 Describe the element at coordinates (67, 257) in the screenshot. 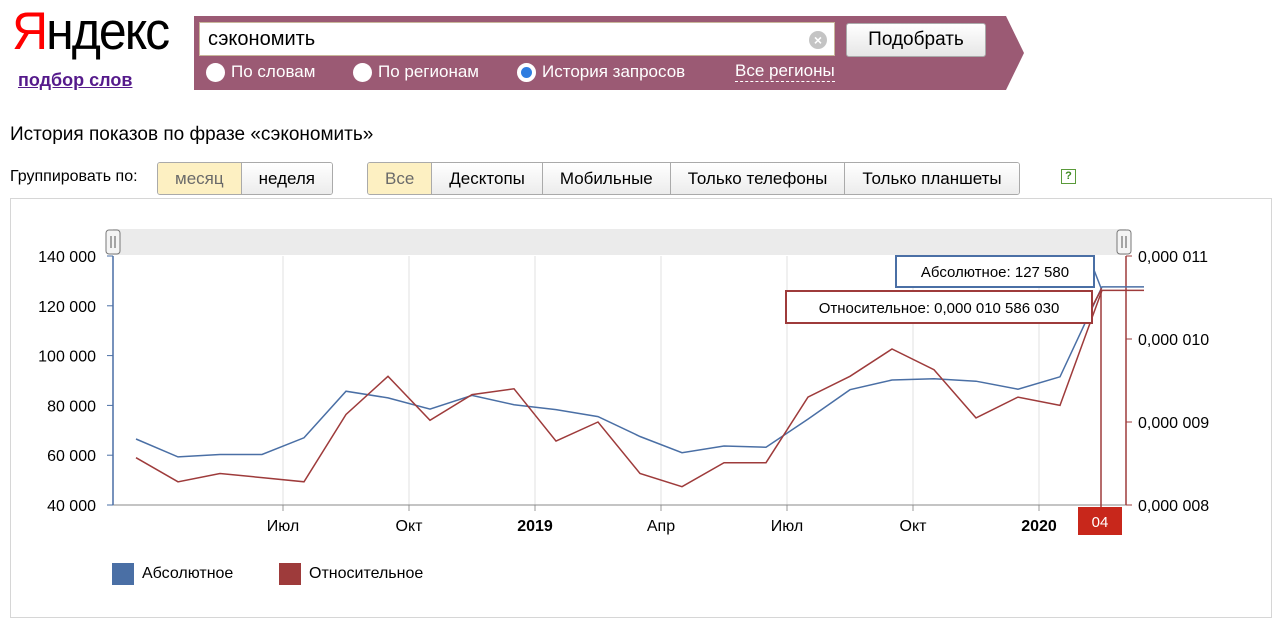

I see `y-left-tick-label: 140 000` at that location.